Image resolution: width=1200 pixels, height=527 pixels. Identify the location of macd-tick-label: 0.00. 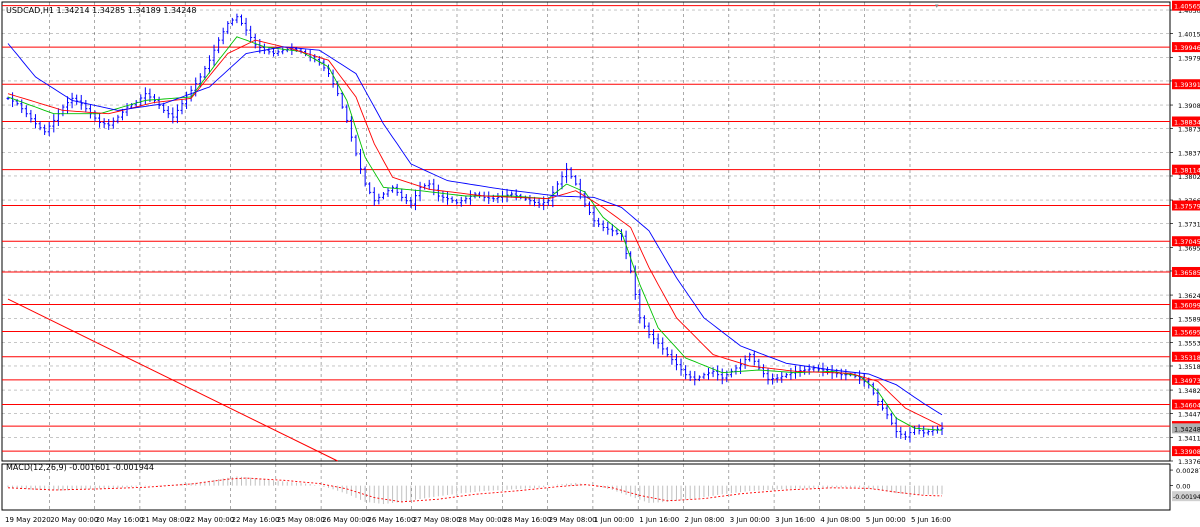
(1183, 487).